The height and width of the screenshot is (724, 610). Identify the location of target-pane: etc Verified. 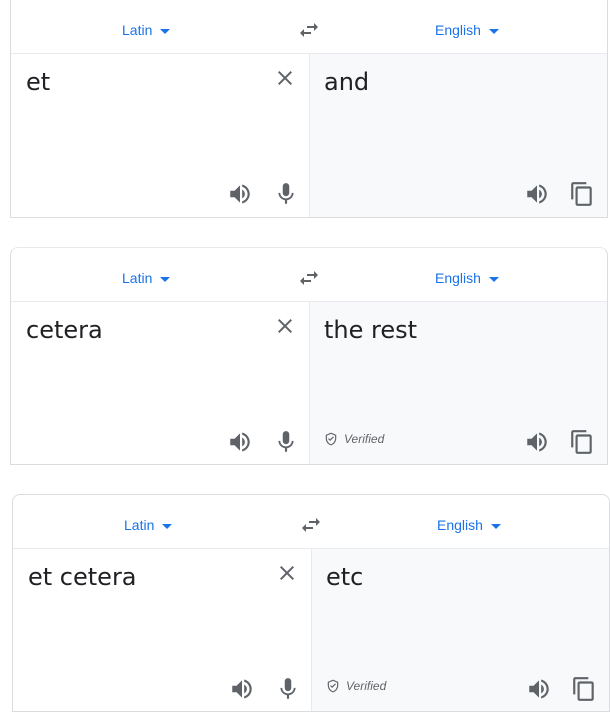
(460, 630).